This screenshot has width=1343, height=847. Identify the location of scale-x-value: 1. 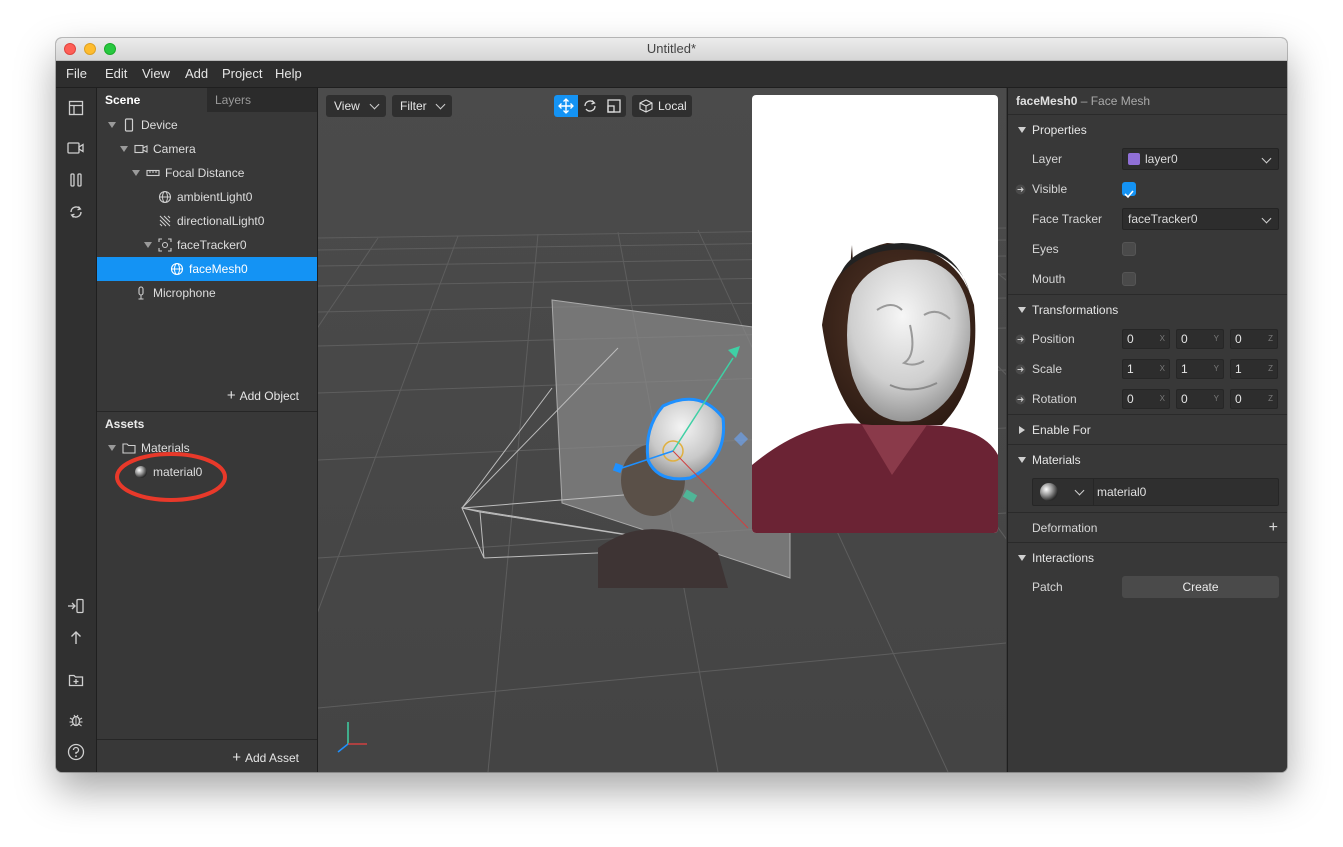
(1130, 369).